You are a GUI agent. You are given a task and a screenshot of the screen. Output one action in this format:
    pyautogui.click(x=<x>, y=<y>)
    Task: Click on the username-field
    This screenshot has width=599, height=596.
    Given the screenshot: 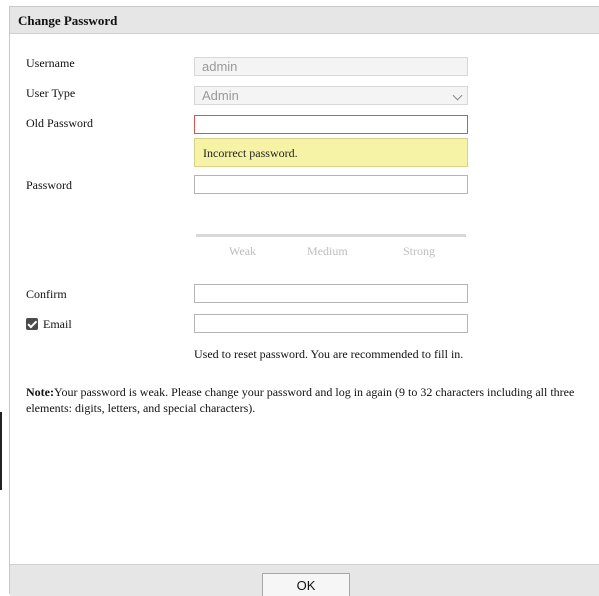 What is the action you would take?
    pyautogui.click(x=331, y=66)
    